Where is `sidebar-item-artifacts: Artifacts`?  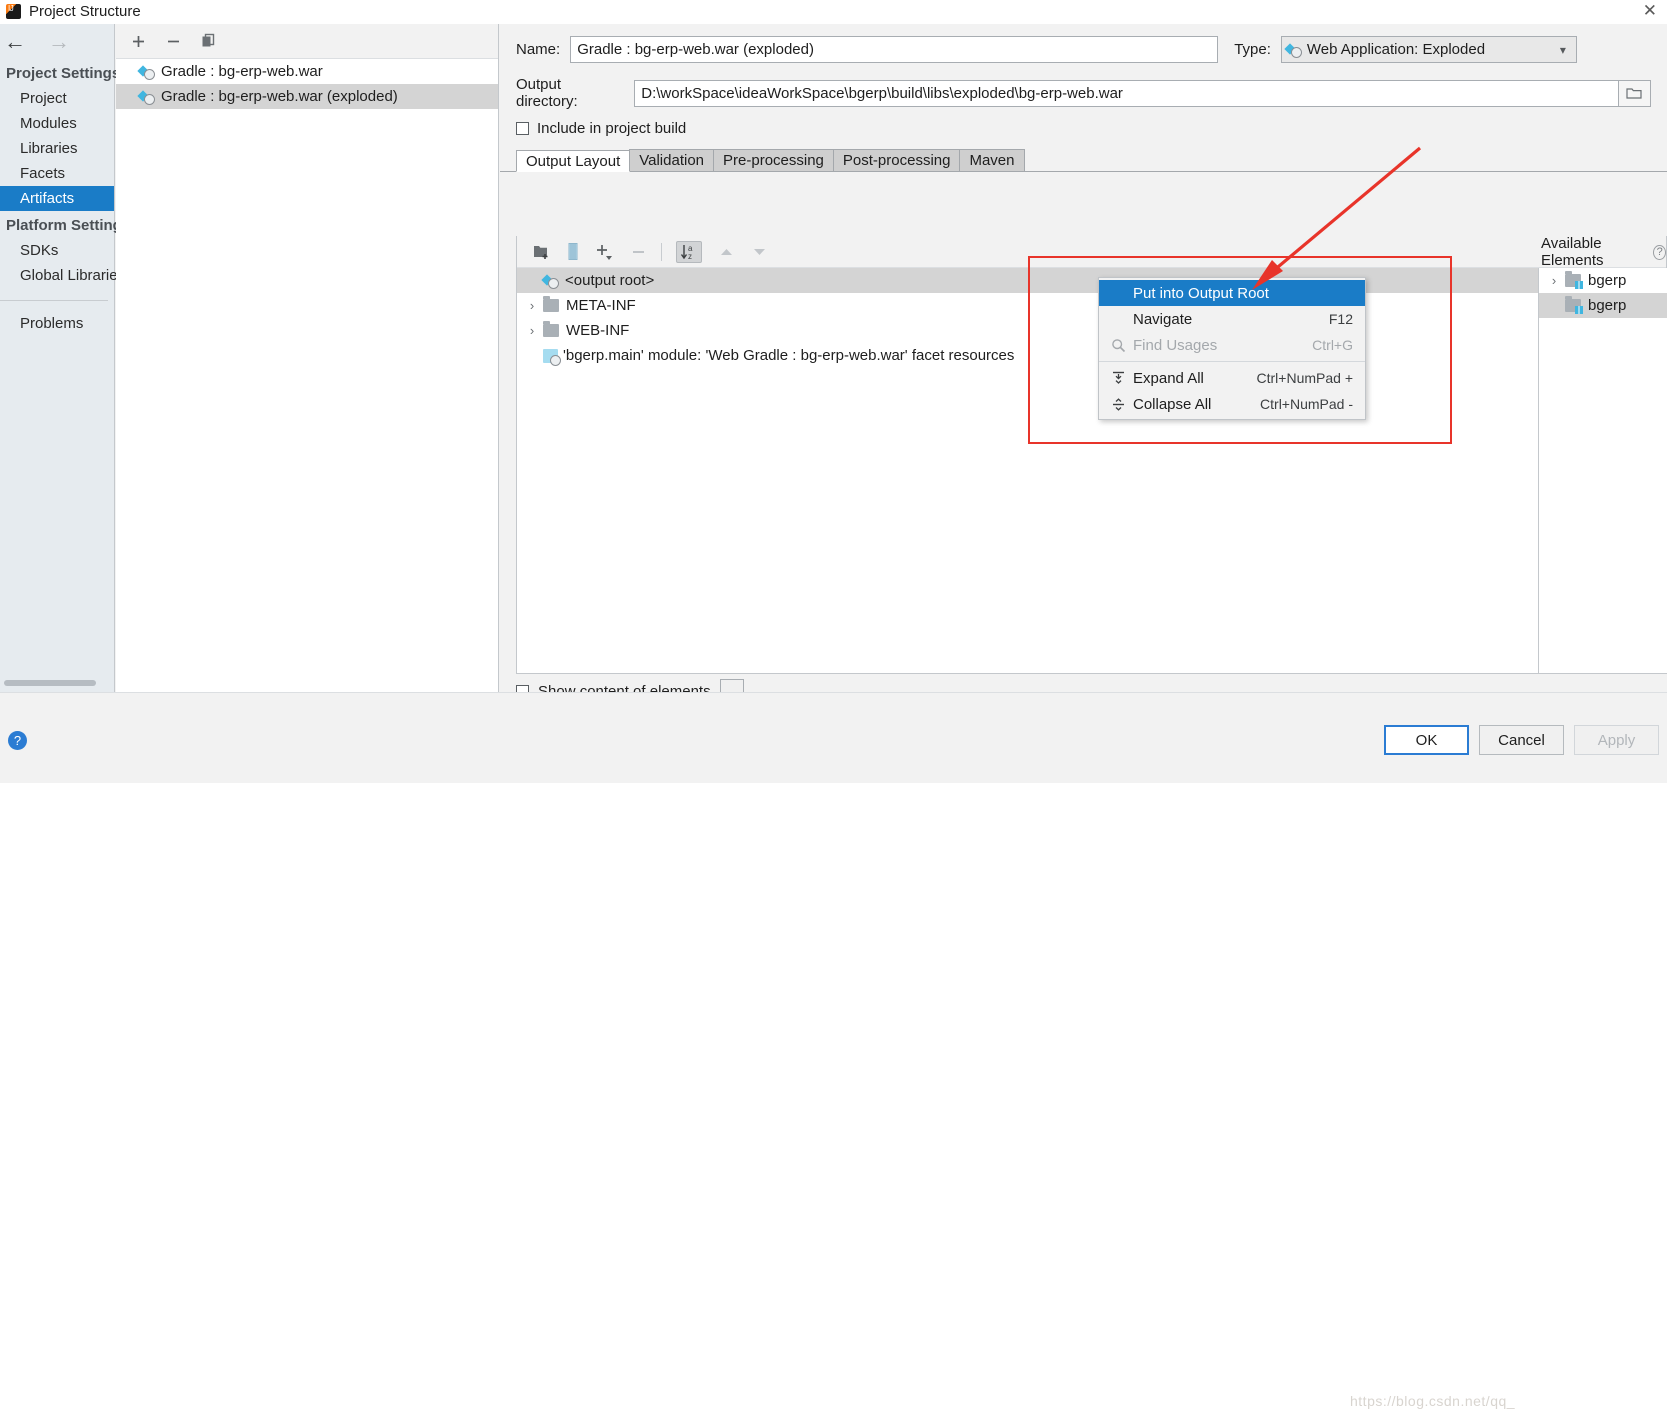
sidebar-item-artifacts: Artifacts is located at coordinates (57, 198).